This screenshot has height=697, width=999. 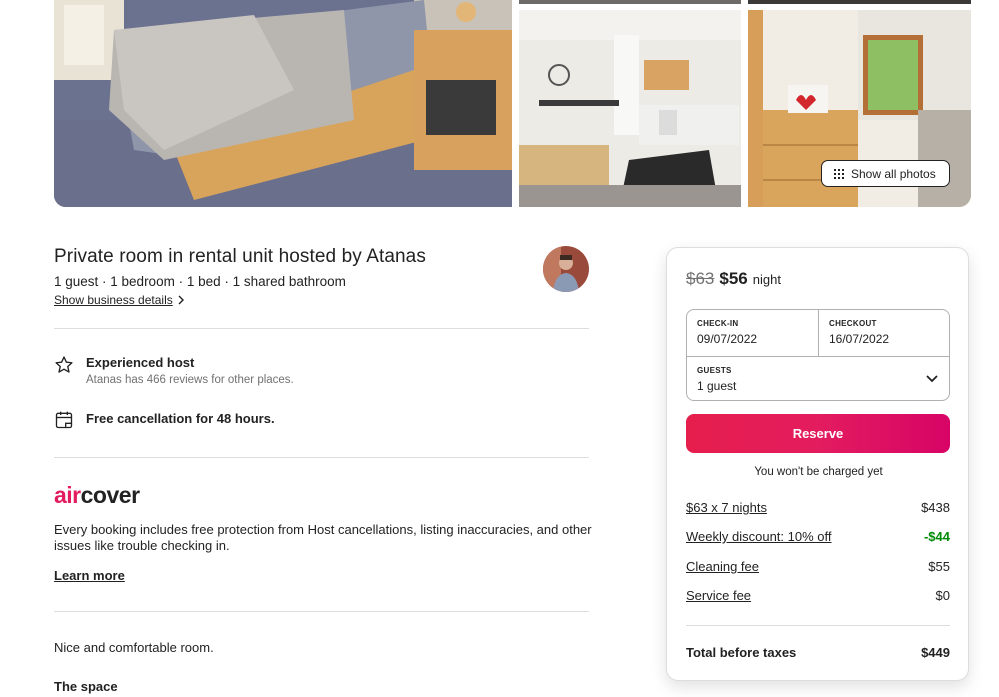 I want to click on learn-more-link: Learn more, so click(x=89, y=575).